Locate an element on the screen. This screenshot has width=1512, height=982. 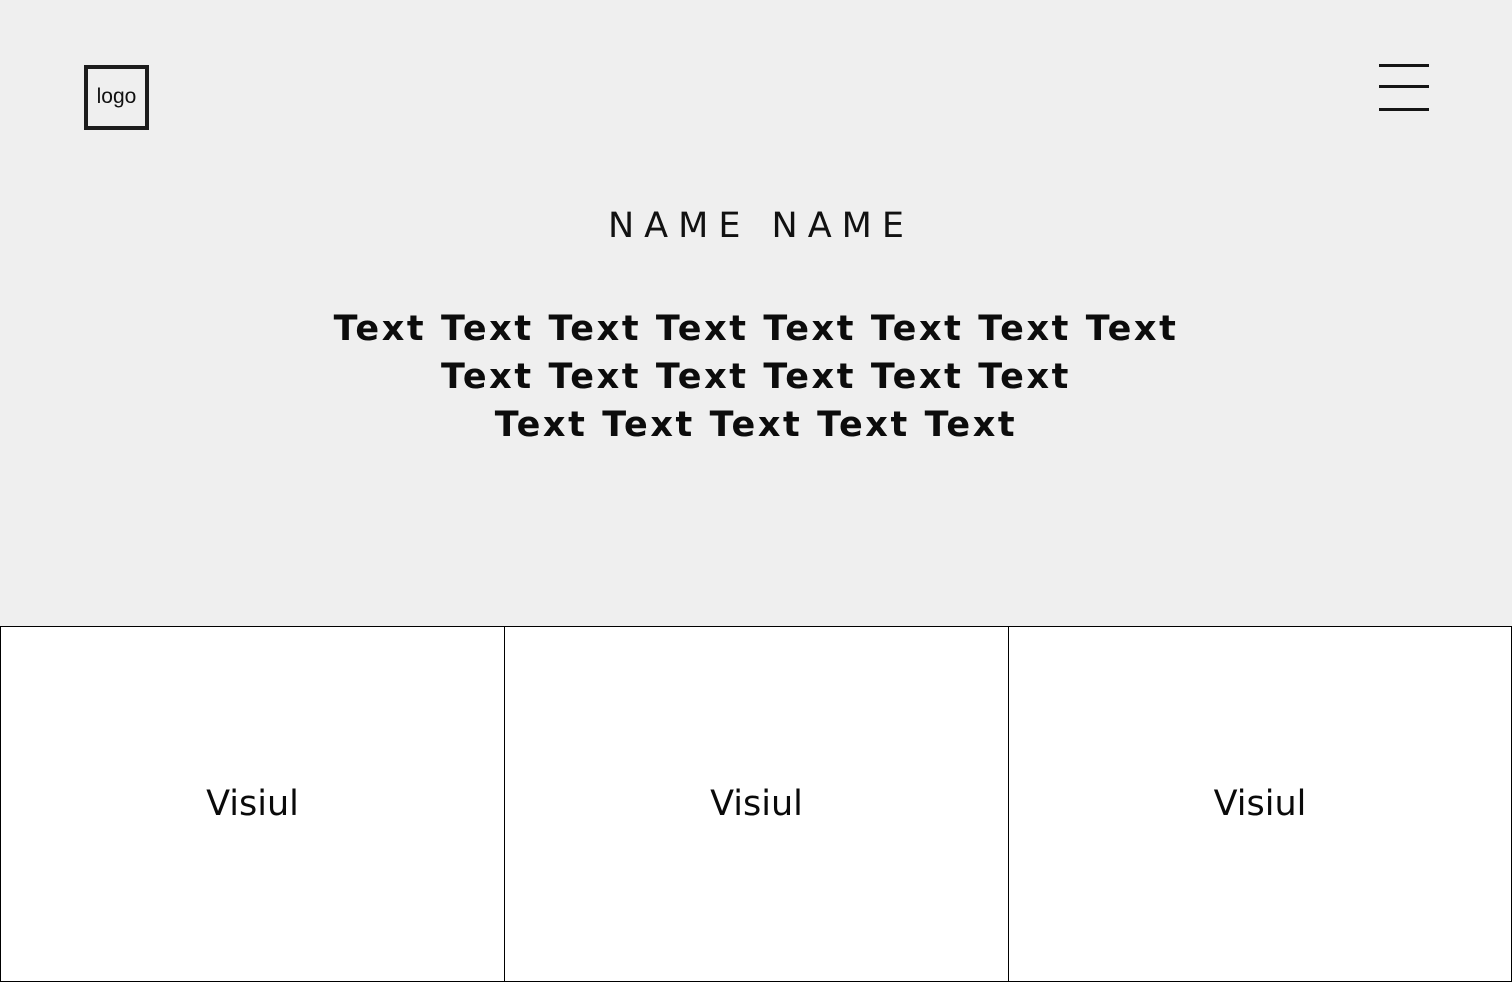
intro-line: Text Text Text Text Text Text is located at coordinates (756, 377).